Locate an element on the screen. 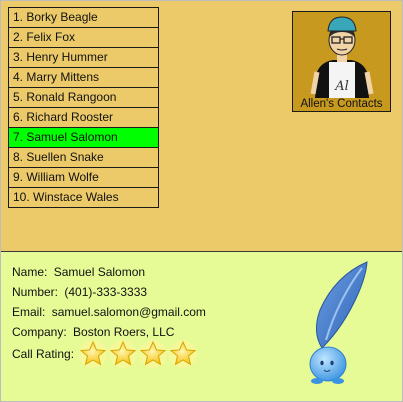 The image size is (403, 402). avatar-shirt-text: Al is located at coordinates (341, 86).